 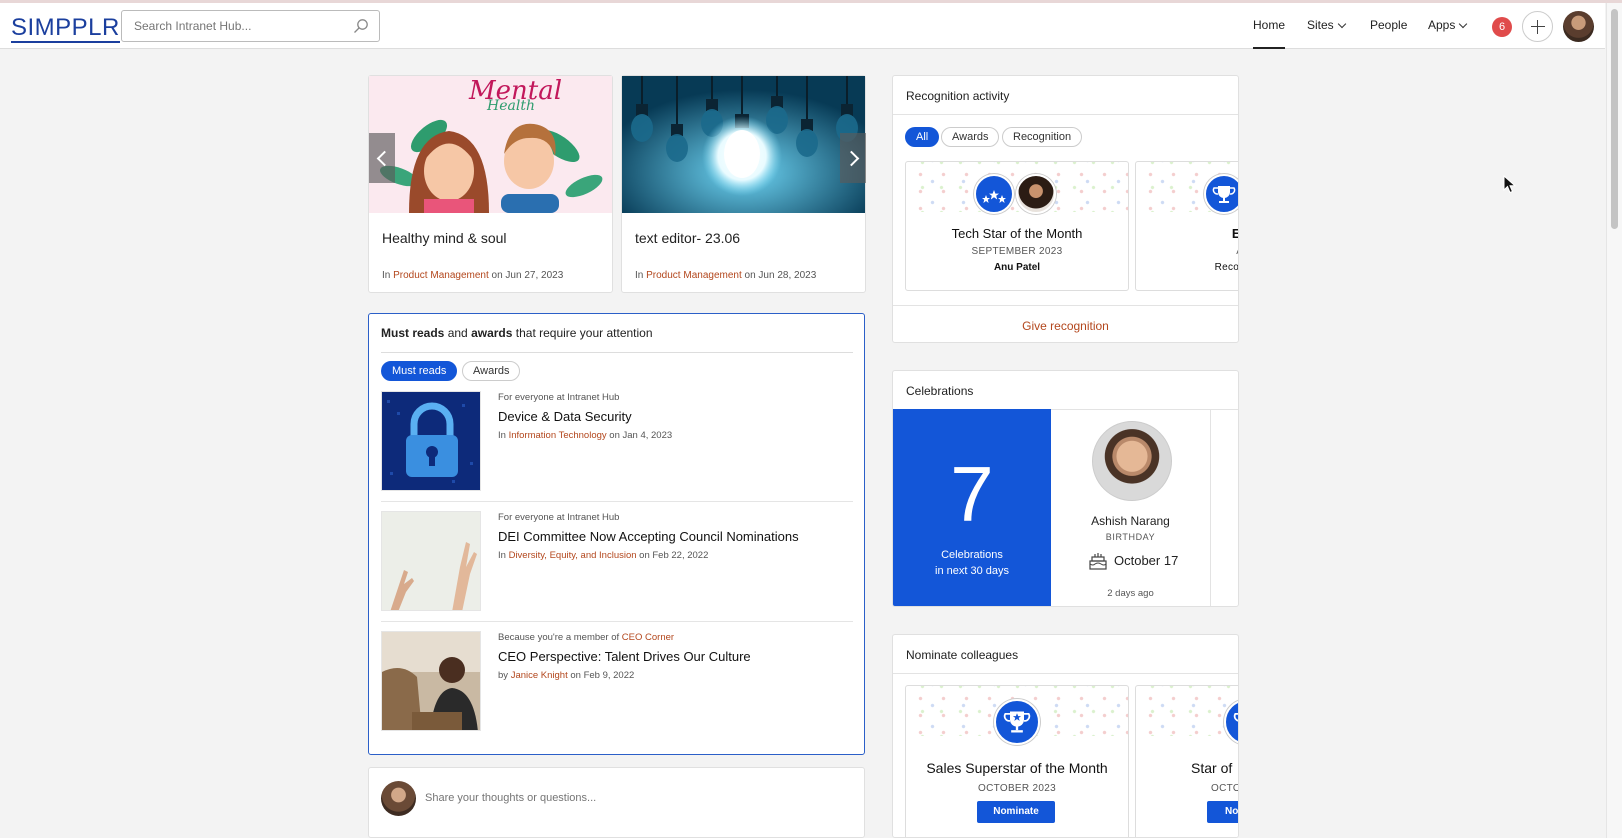 What do you see at coordinates (1017, 788) in the screenshot?
I see `award-period: OCTOBER 2023` at bounding box center [1017, 788].